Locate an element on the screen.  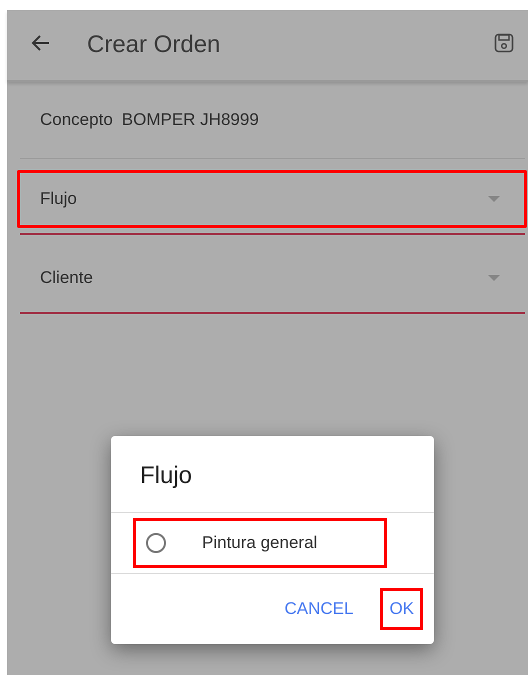
dropdown-field: Flujo is located at coordinates (272, 199).